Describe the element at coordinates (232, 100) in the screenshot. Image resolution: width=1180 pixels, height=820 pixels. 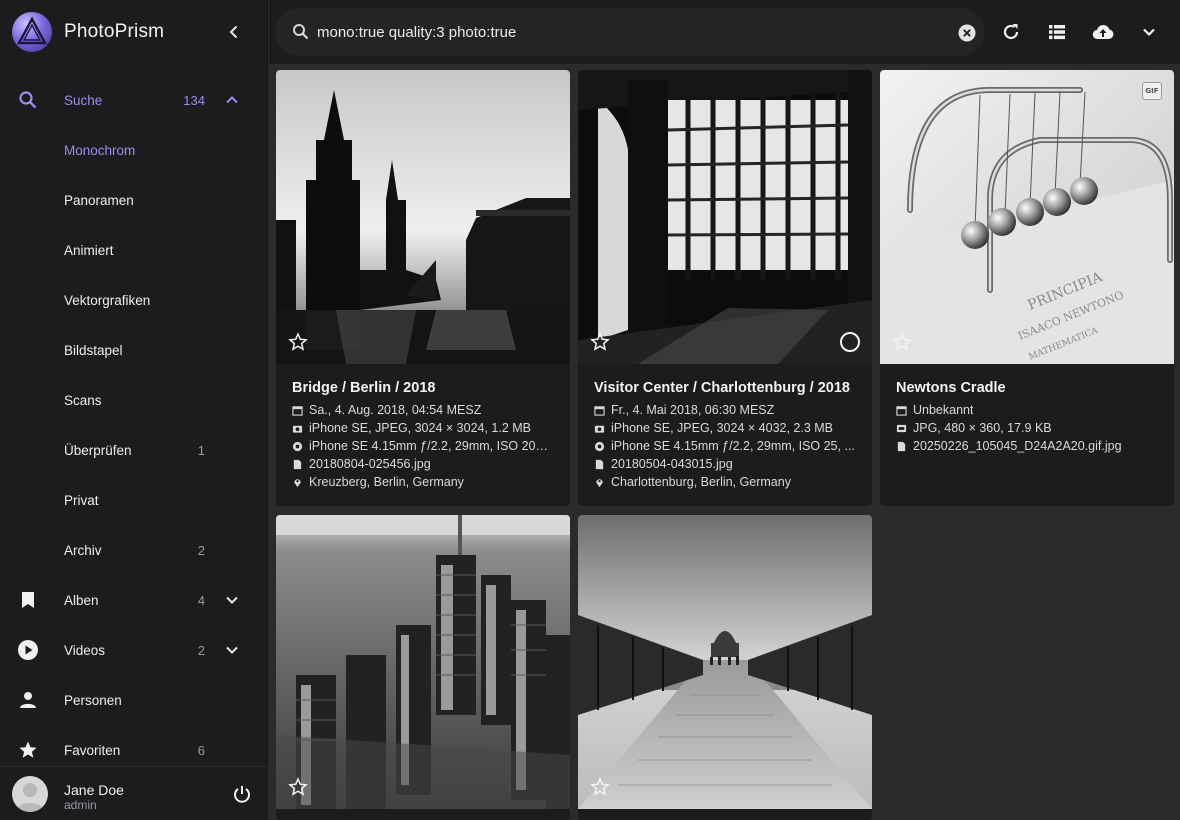
I see `chevron-up-icon` at that location.